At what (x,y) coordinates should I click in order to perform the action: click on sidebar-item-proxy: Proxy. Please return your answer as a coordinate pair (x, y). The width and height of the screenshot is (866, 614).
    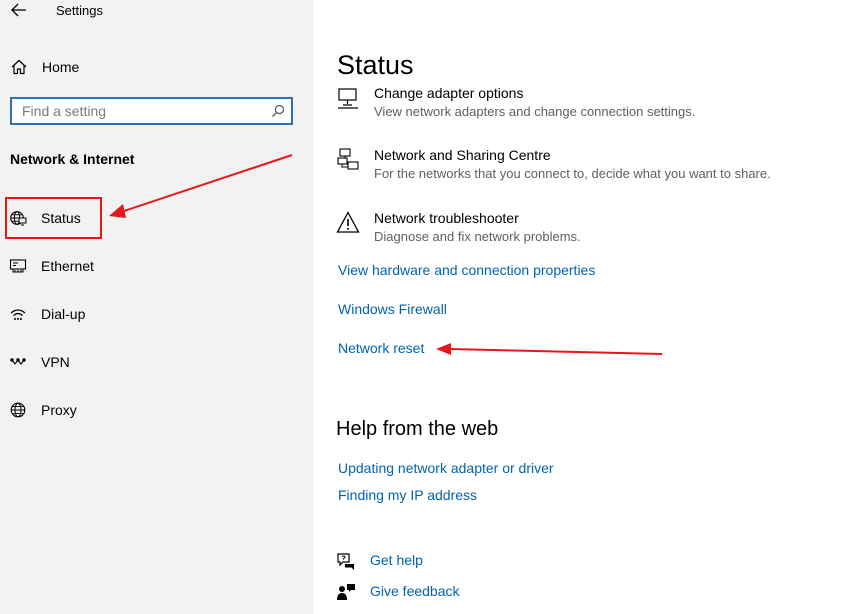
    Looking at the image, I should click on (157, 410).